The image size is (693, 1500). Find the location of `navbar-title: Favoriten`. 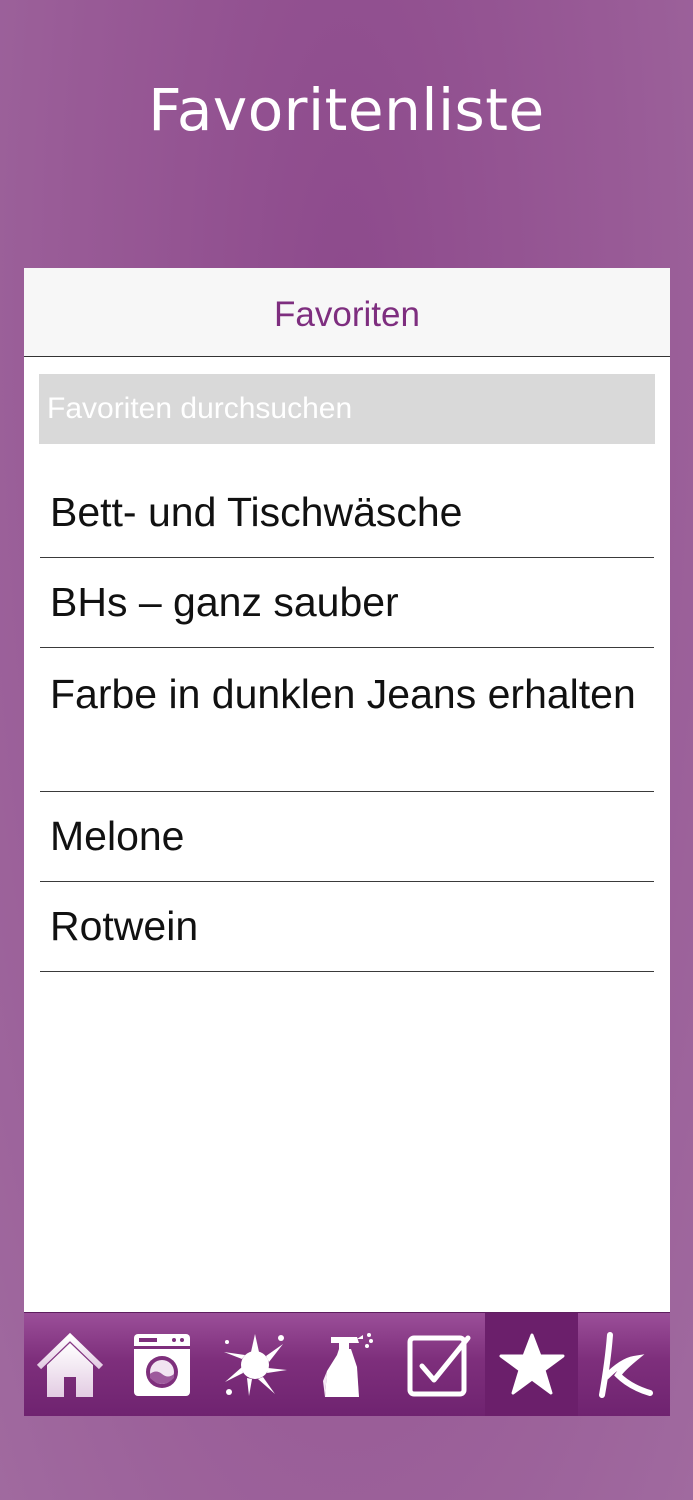

navbar-title: Favoriten is located at coordinates (347, 314).